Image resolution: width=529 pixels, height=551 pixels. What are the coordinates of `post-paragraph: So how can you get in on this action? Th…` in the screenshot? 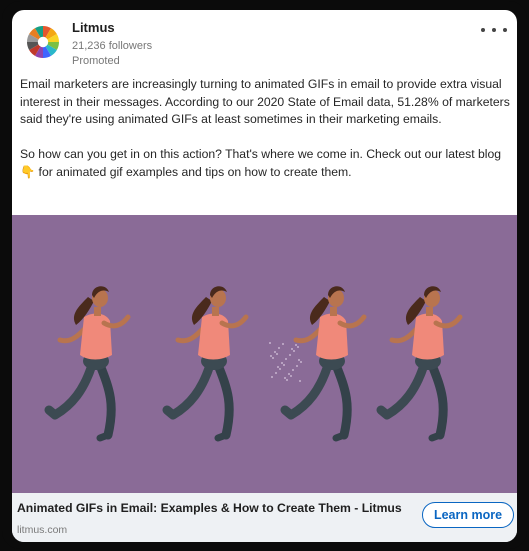 It's located at (261, 163).